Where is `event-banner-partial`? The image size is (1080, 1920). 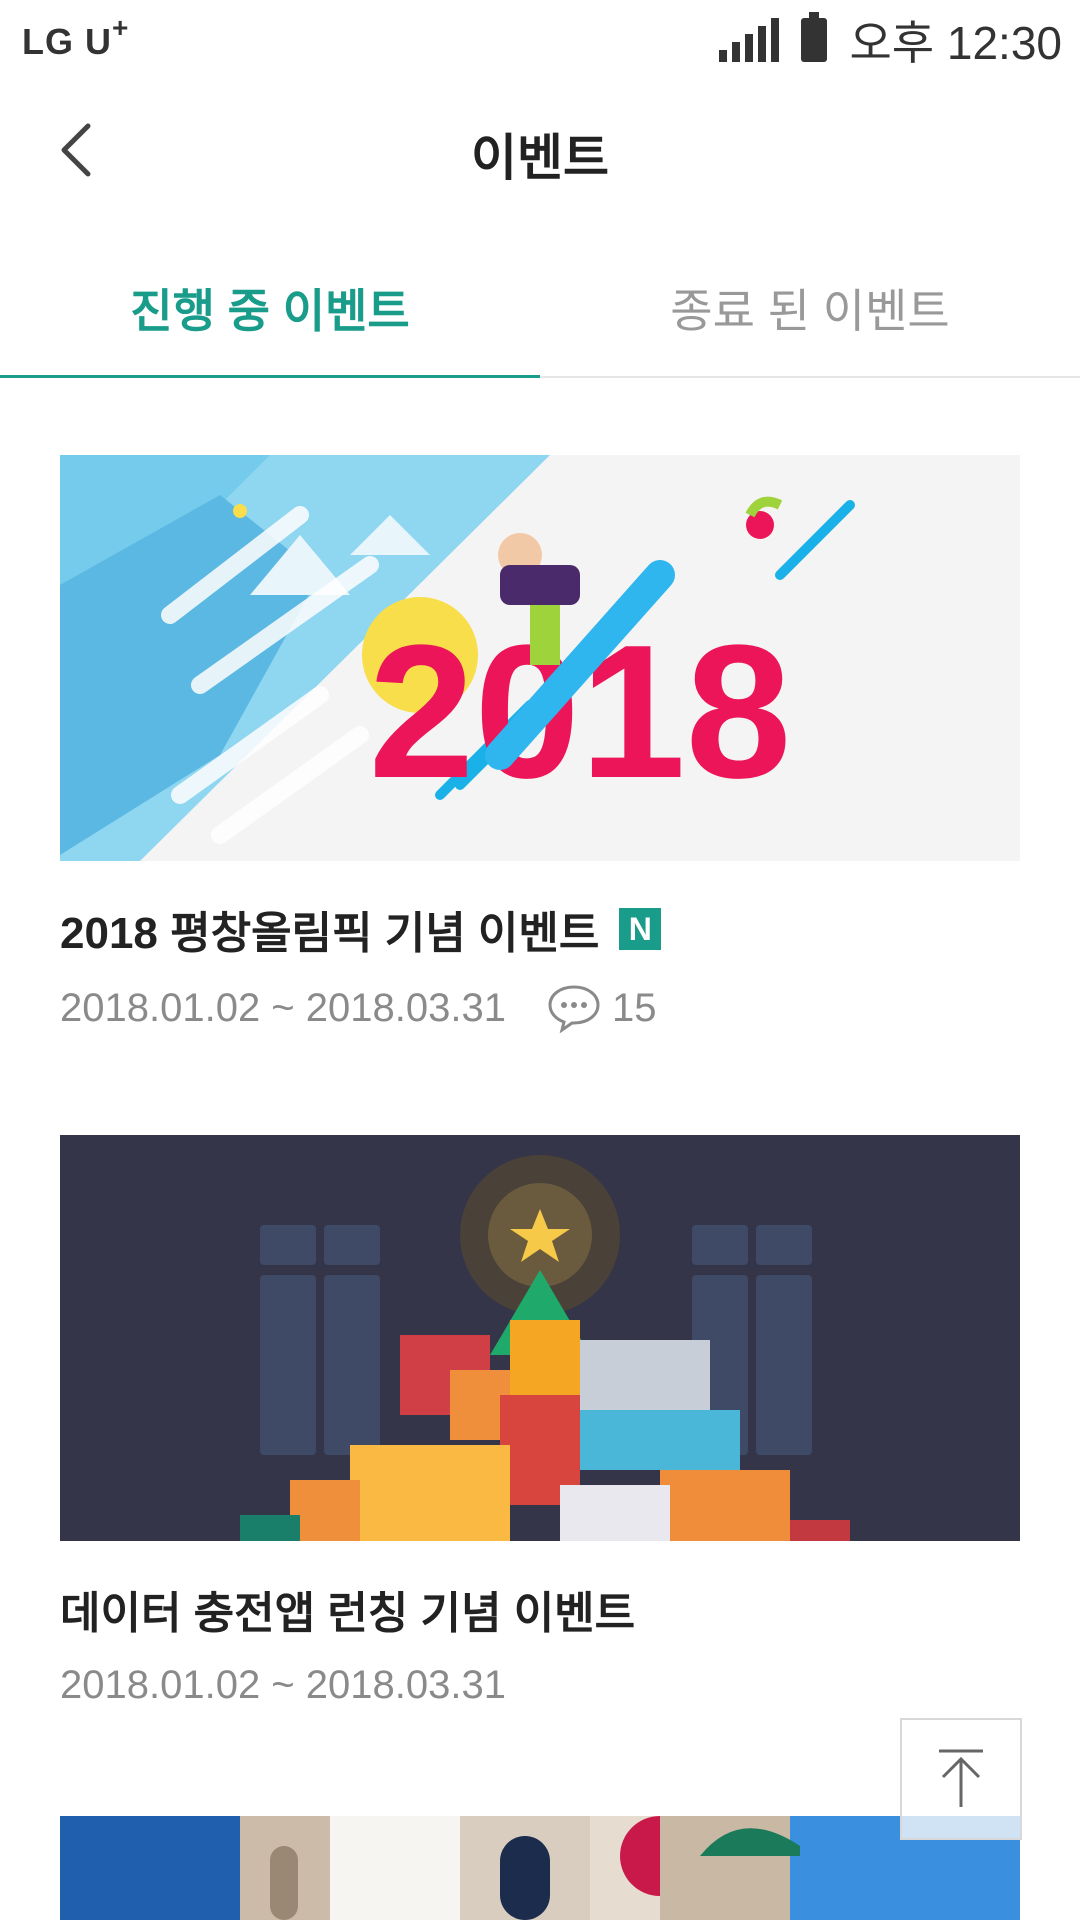
event-banner-partial is located at coordinates (540, 1868).